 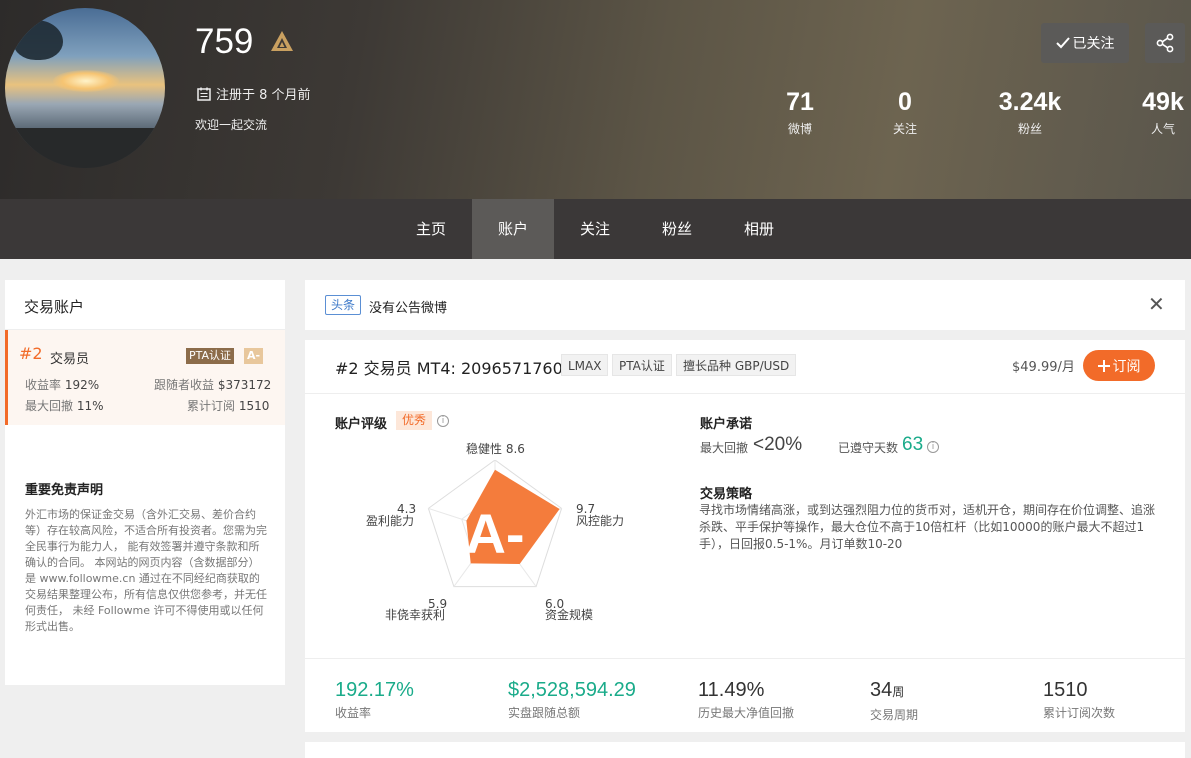 What do you see at coordinates (1093, 44) in the screenshot?
I see `followed-label: 已关注` at bounding box center [1093, 44].